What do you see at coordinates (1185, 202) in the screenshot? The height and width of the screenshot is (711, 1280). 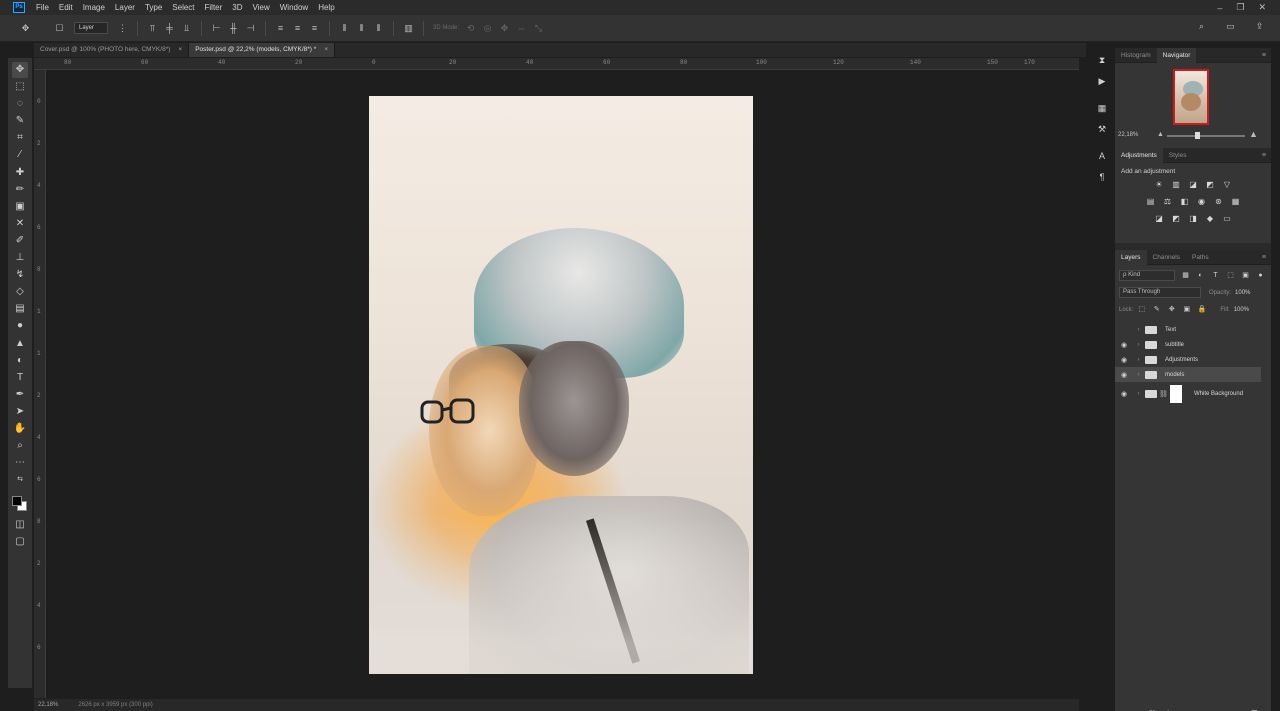 I see `black-white-icon: ◧` at bounding box center [1185, 202].